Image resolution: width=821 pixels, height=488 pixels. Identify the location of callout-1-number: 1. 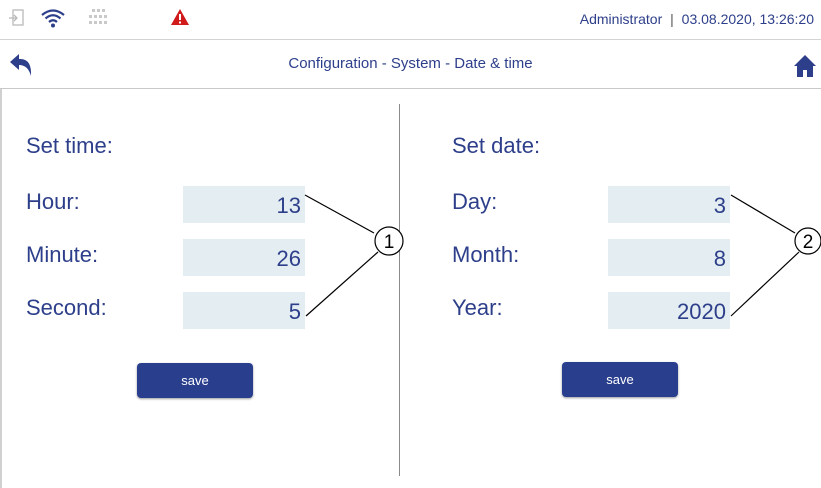
(389, 242).